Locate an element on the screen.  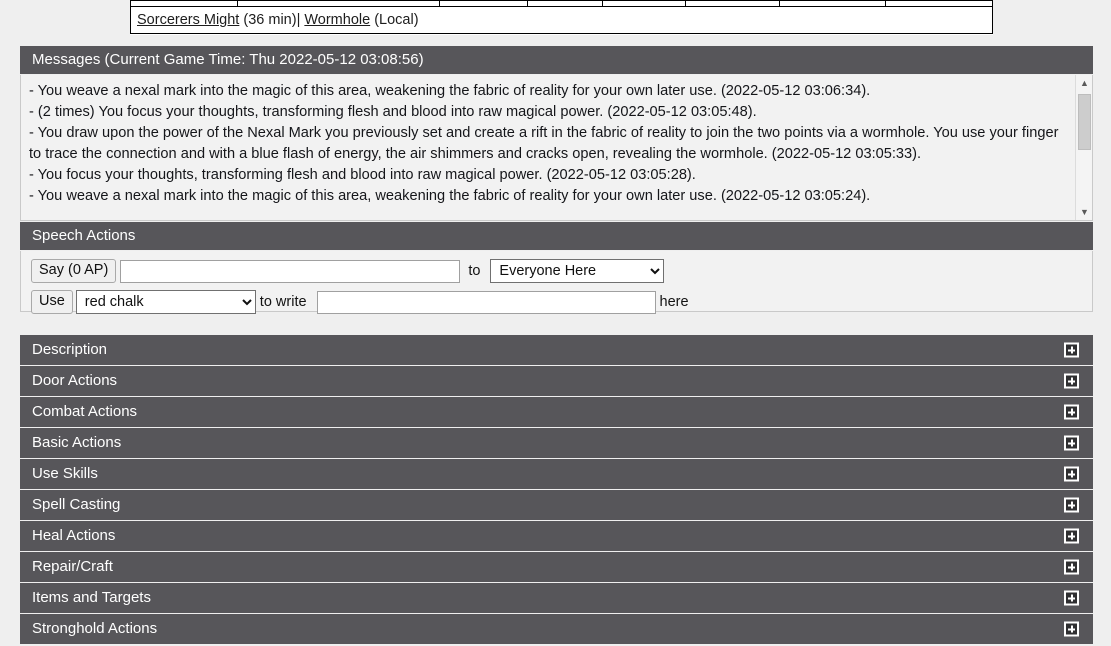
effect-duration-0: (36 min) is located at coordinates (270, 20).